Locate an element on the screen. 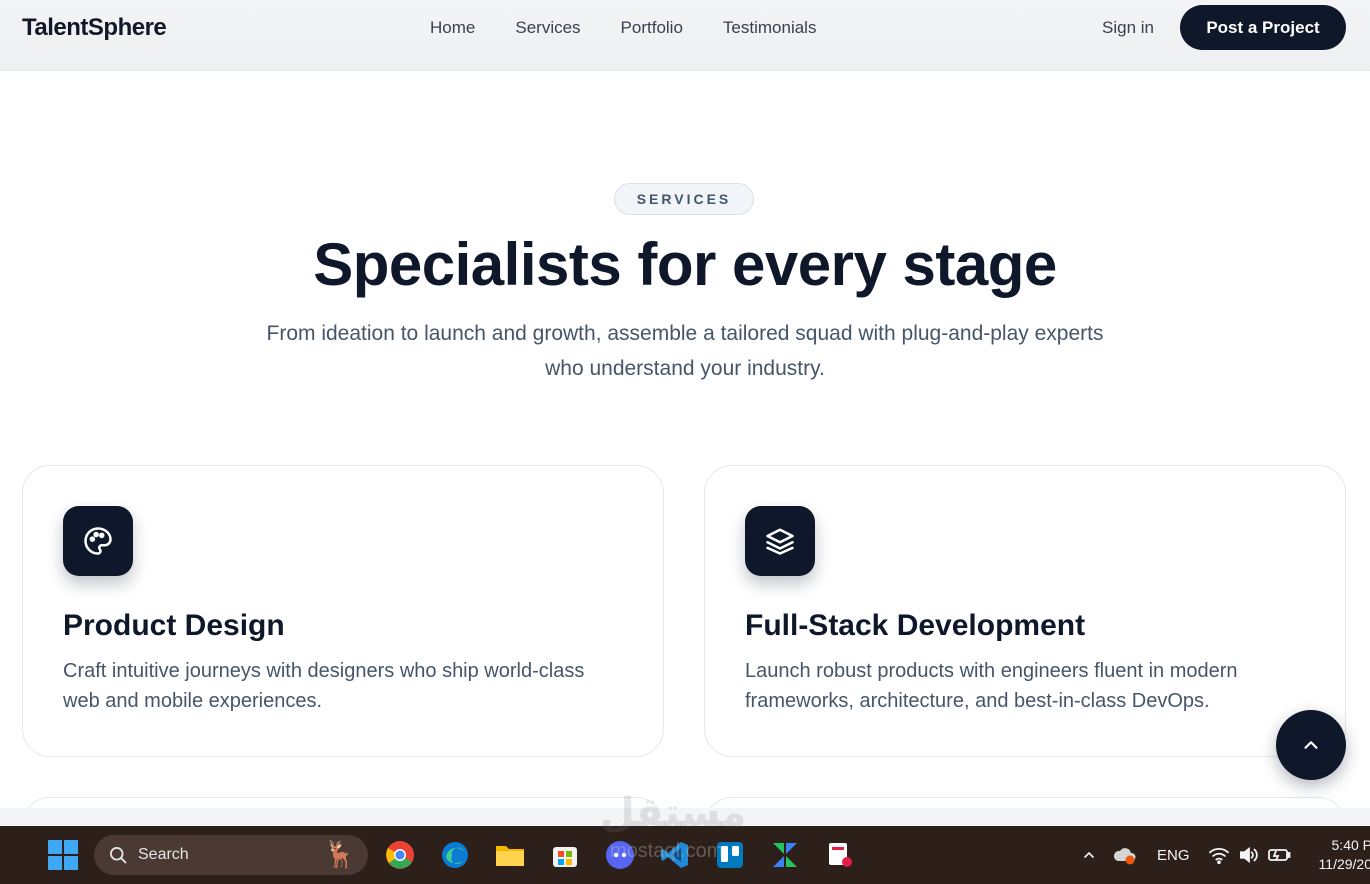 This screenshot has height=884, width=1370. sign-in-link: Sign in is located at coordinates (1128, 28).